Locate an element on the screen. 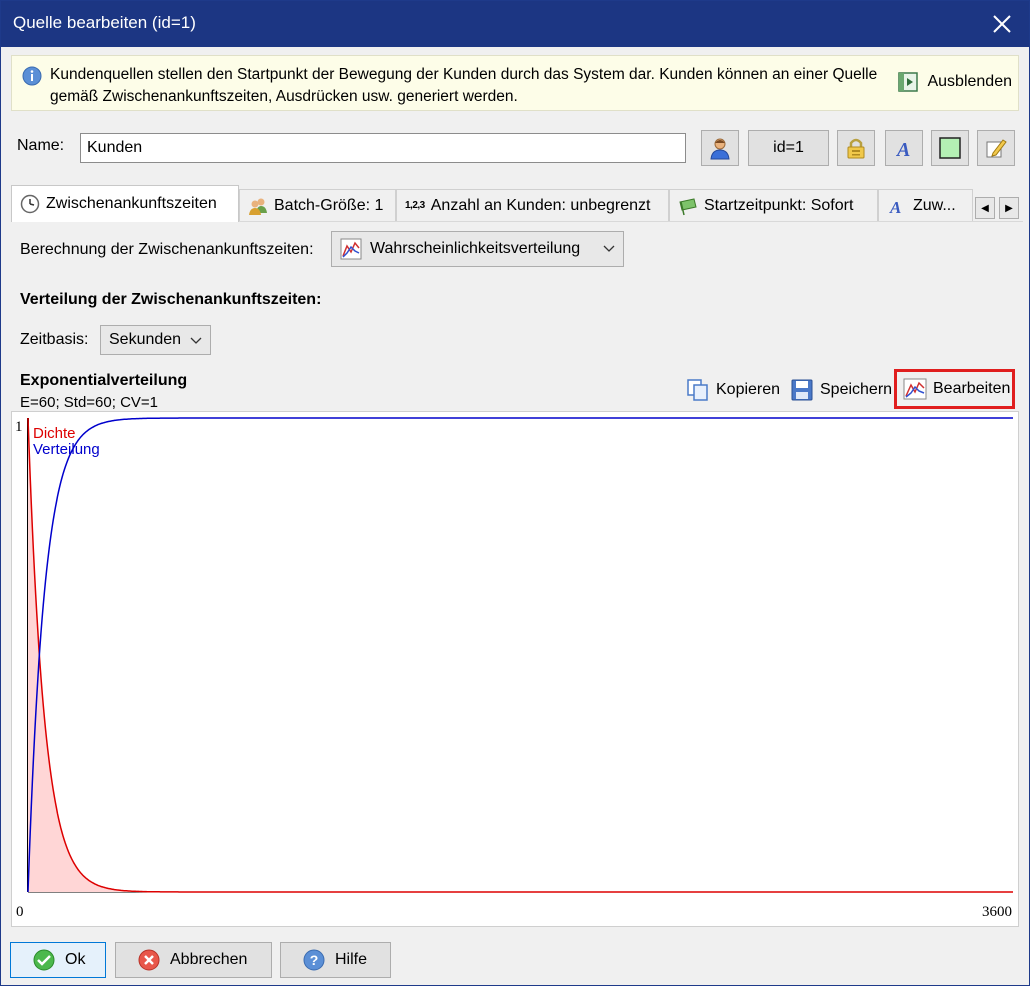 The image size is (1030, 986). chevron-right-icon: ▶ is located at coordinates (1009, 208).